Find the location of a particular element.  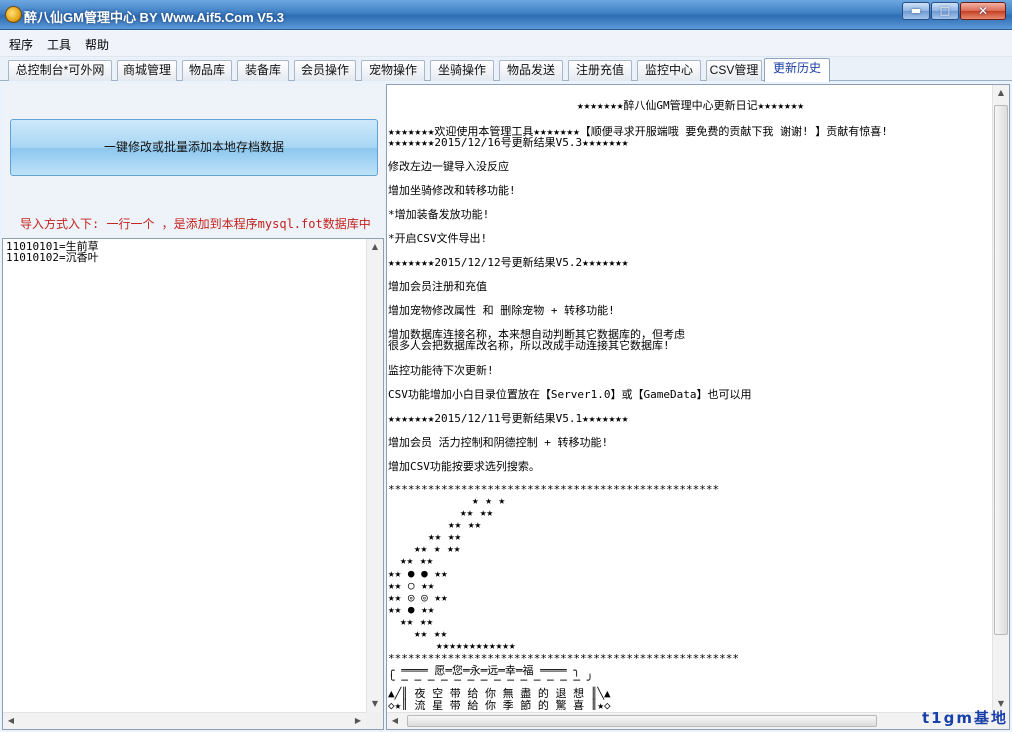

tab-monitor: 监控中心 is located at coordinates (669, 70).